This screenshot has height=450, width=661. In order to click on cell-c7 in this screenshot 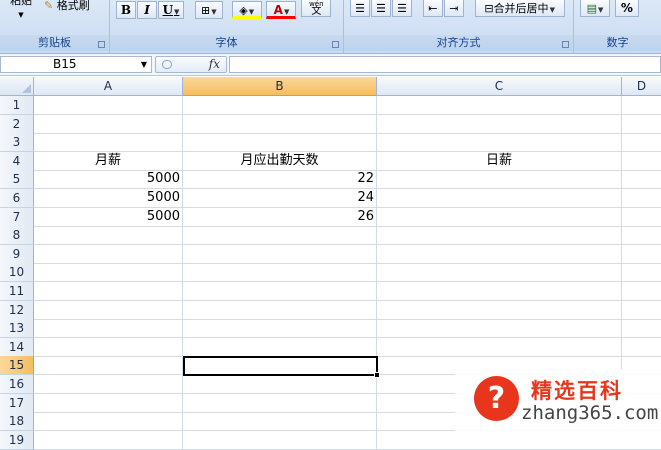, I will do `click(499, 217)`.